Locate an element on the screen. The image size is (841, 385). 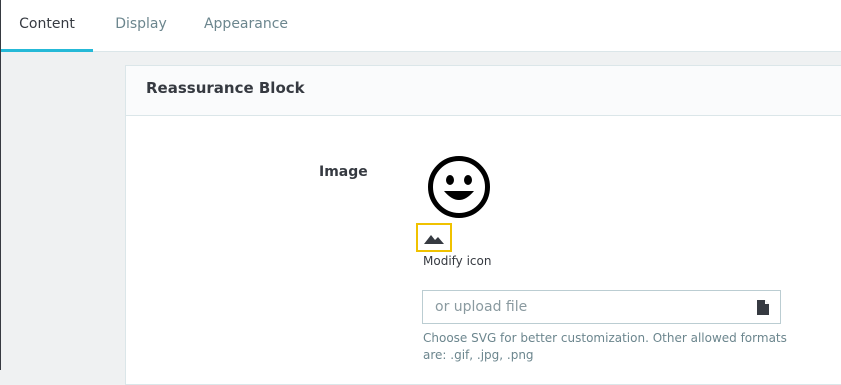
smiley-face-icon is located at coordinates (459, 187).